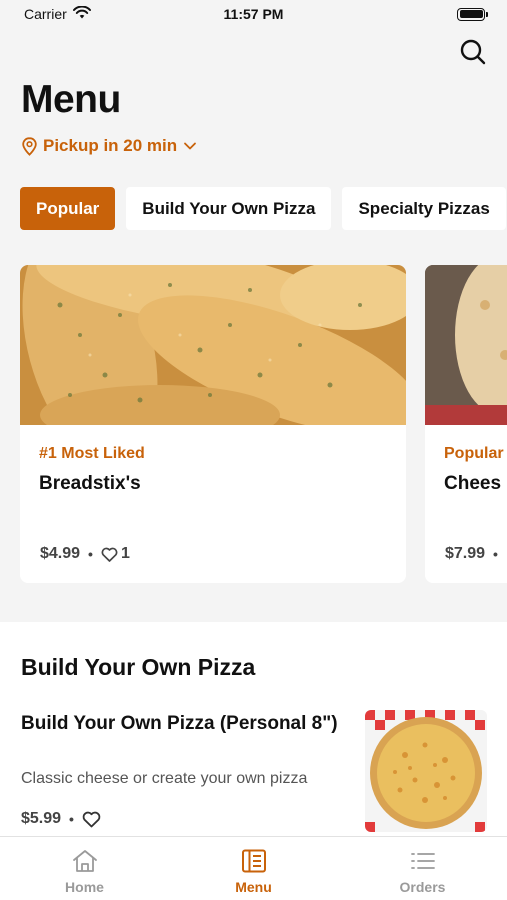 Image resolution: width=507 pixels, height=900 pixels. What do you see at coordinates (29, 146) in the screenshot?
I see `location-pin-icon` at bounding box center [29, 146].